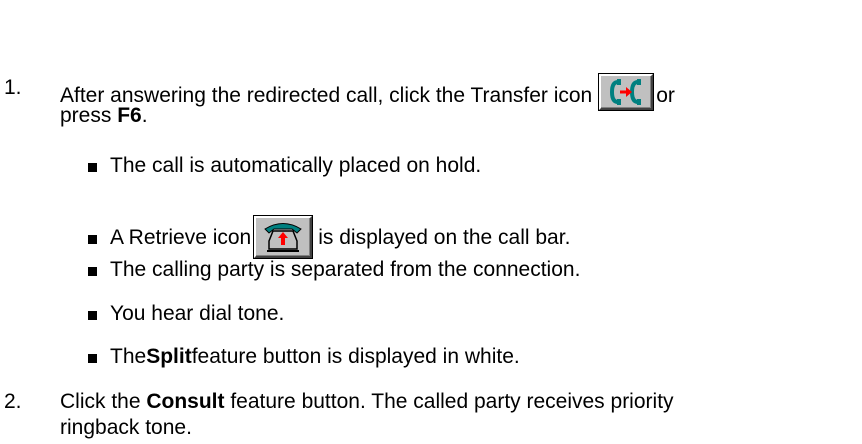 The height and width of the screenshot is (444, 862). I want to click on key-f6: F6, so click(129, 115).